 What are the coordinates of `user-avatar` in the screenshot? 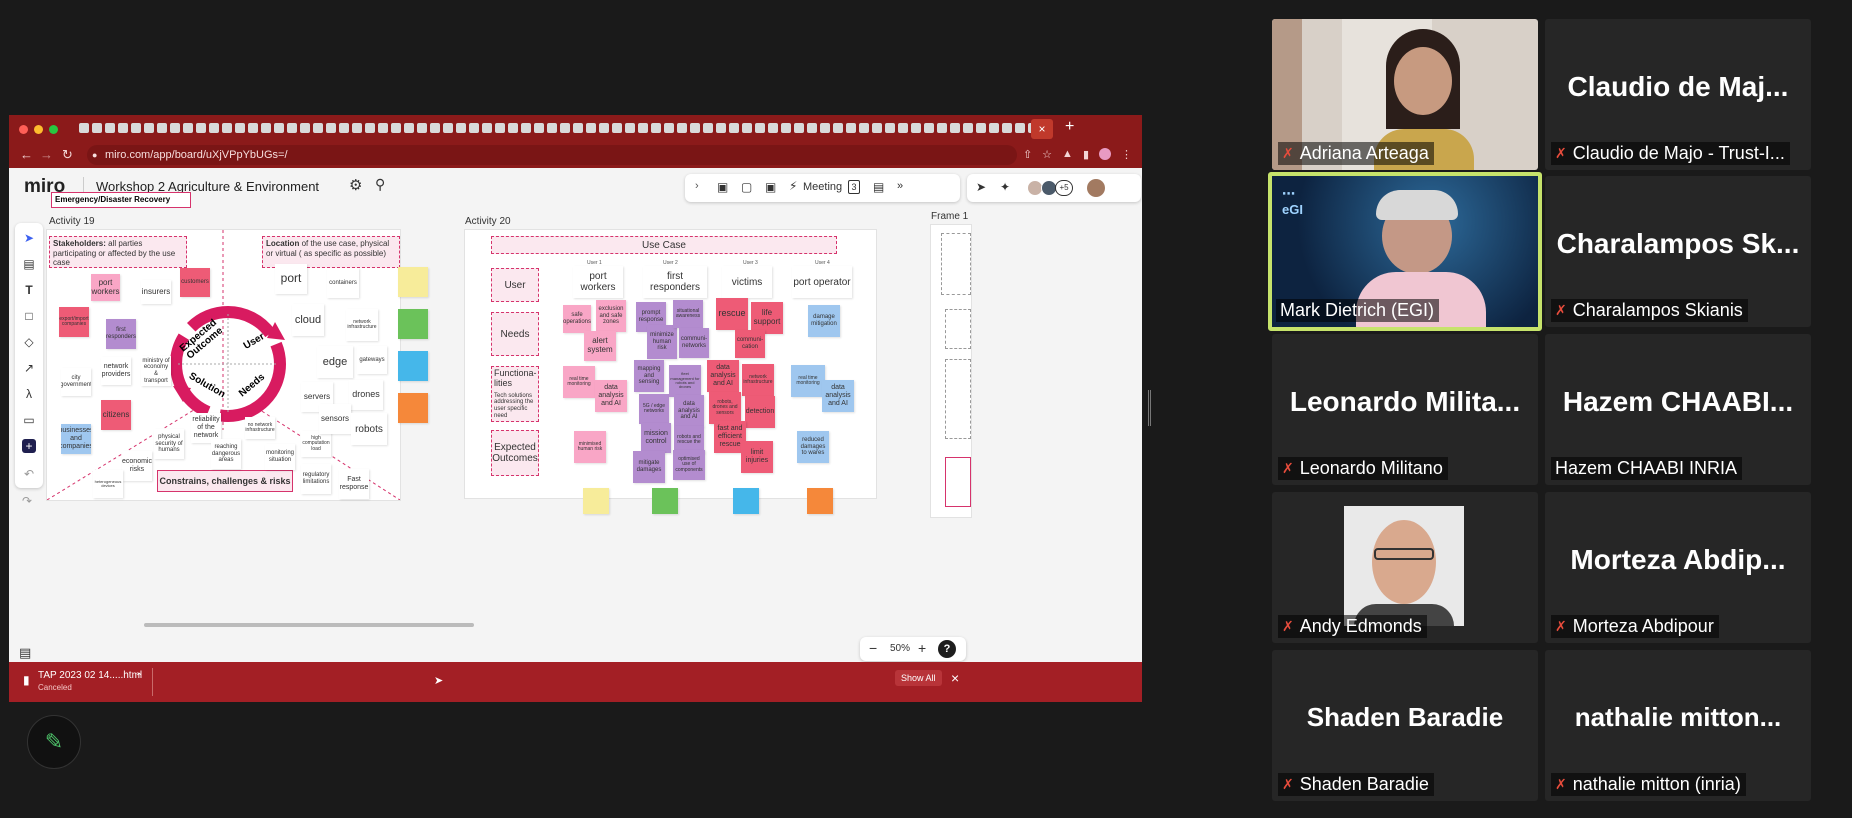 It's located at (1096, 188).